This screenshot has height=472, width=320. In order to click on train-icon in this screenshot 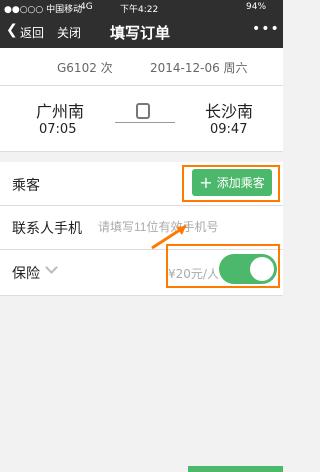, I will do `click(143, 111)`.